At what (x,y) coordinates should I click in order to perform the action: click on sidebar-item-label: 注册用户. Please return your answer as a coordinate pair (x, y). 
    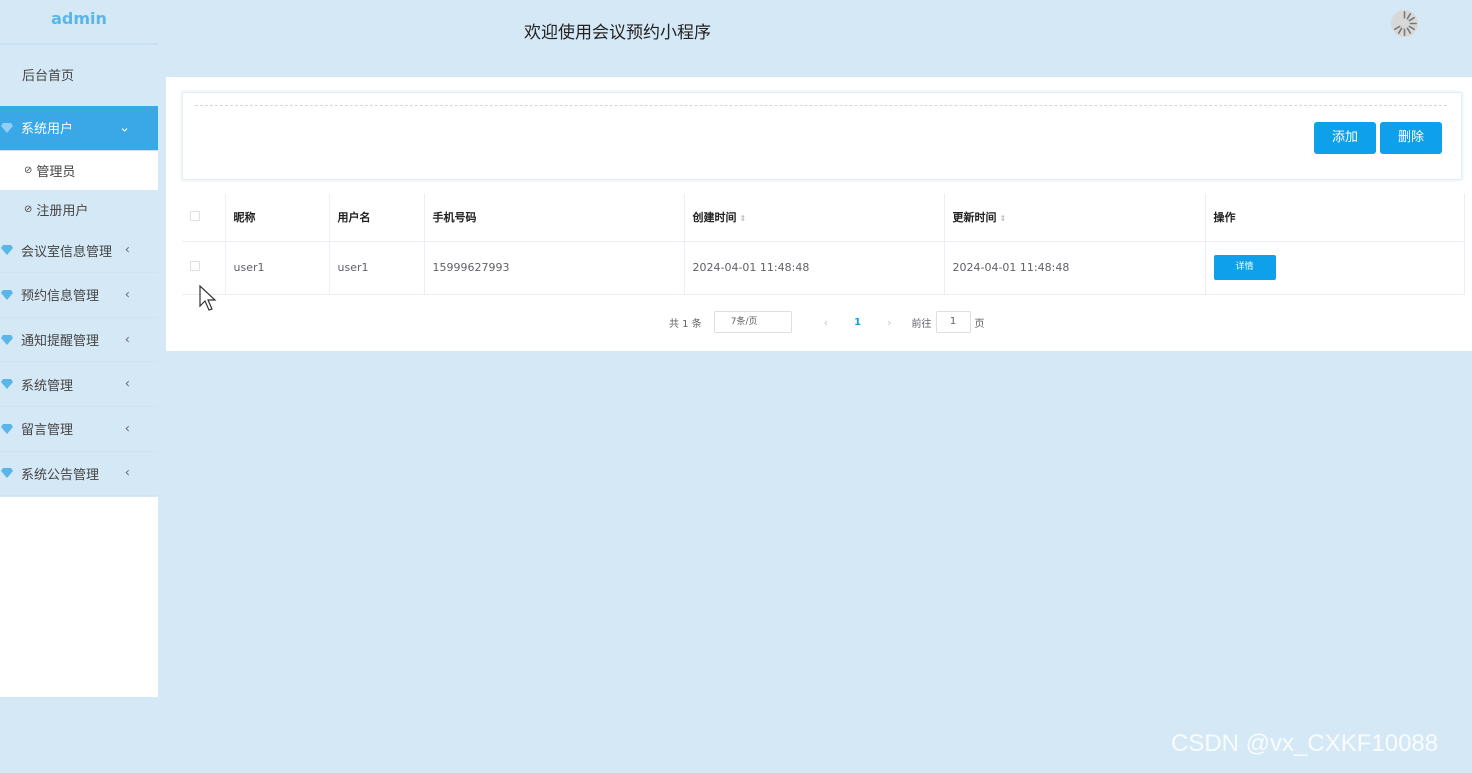
    Looking at the image, I should click on (62, 211).